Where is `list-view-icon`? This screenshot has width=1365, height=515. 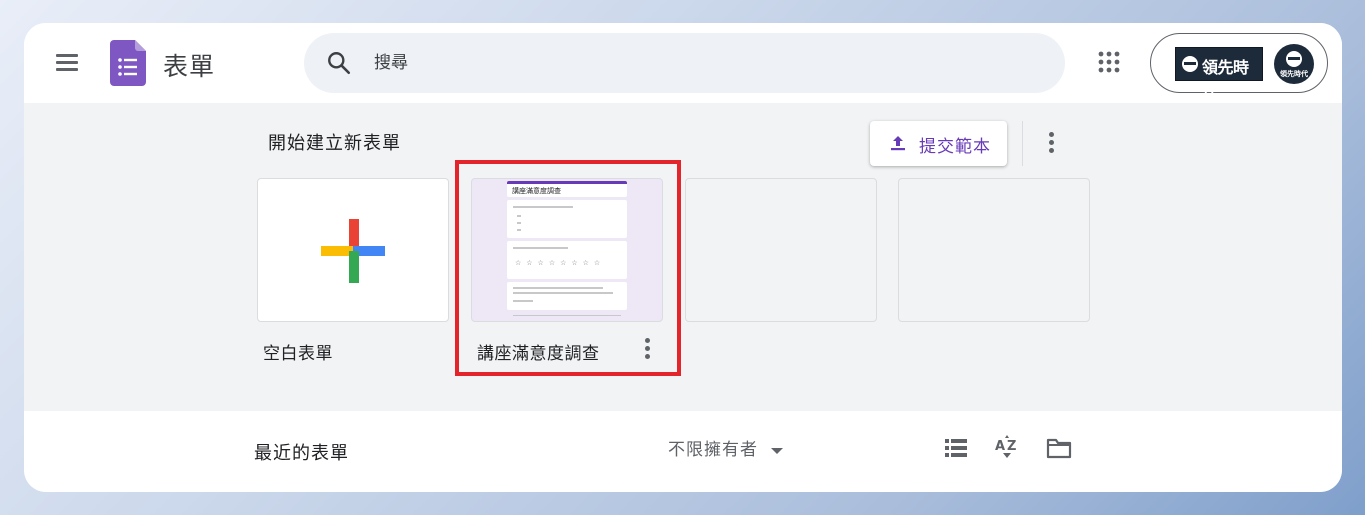
list-view-icon is located at coordinates (956, 448).